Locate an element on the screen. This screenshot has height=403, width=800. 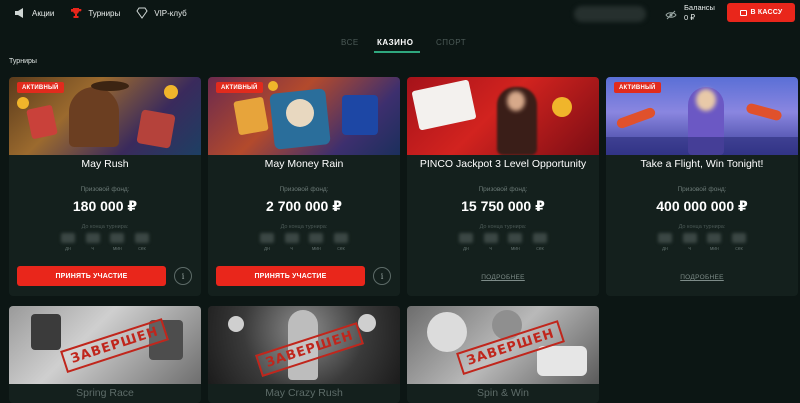
nav-tournaments: Турниры is located at coordinates (95, 13).